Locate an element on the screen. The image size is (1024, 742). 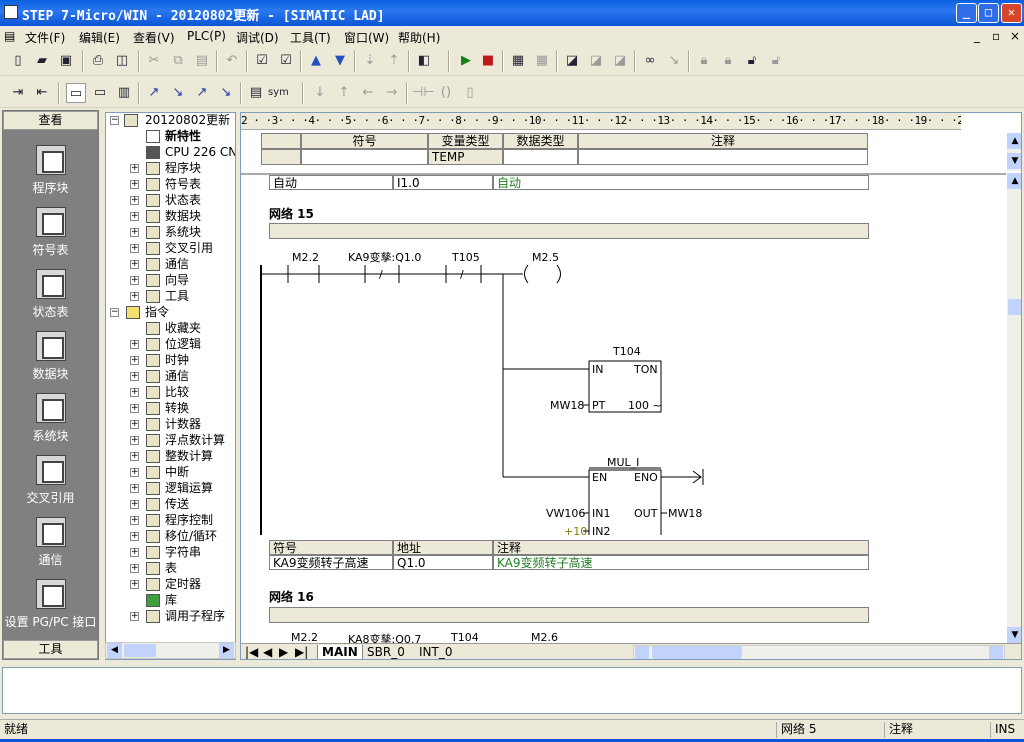
menu-help: 帮助(H) is located at coordinates (419, 37).